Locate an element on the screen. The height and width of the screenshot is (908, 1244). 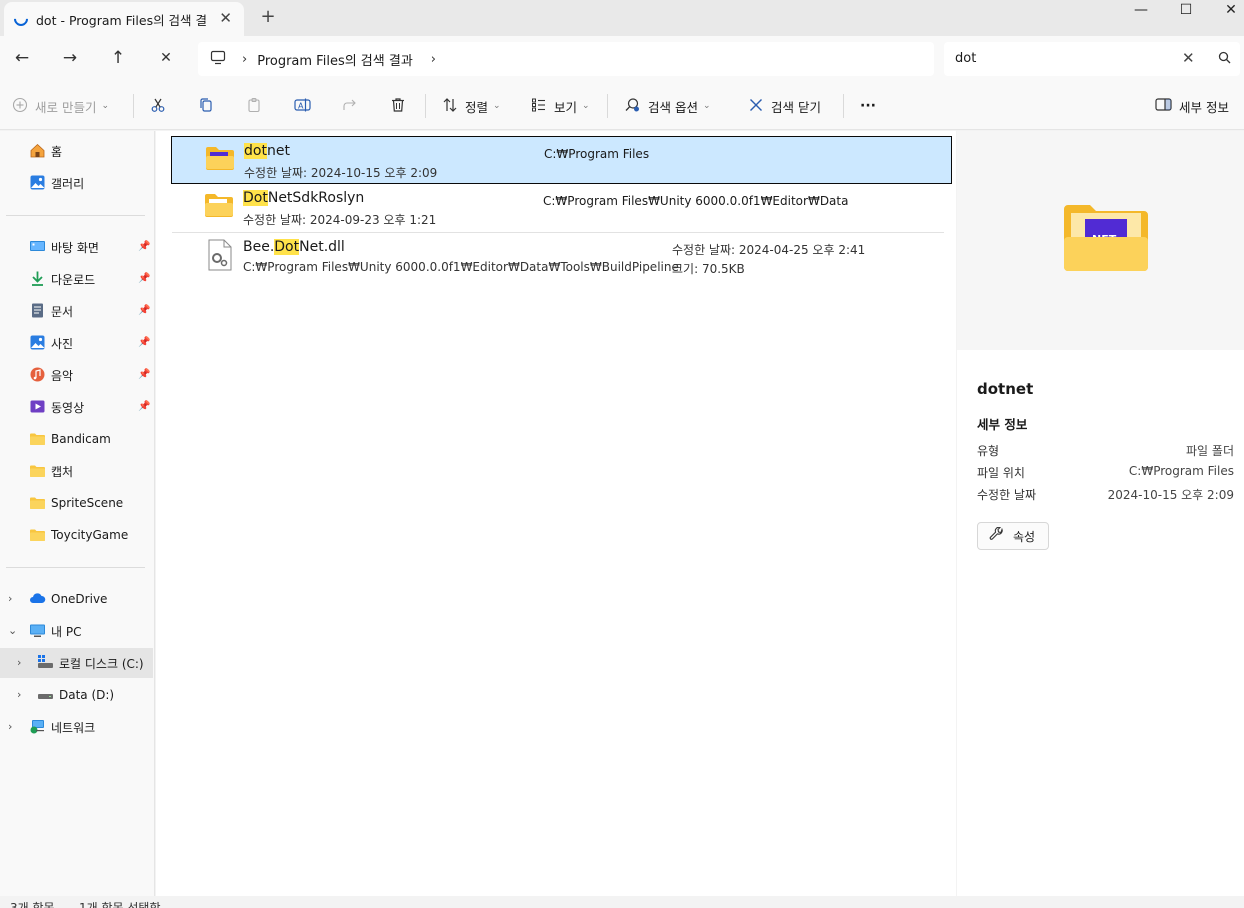
search-options-icon is located at coordinates (632, 106).